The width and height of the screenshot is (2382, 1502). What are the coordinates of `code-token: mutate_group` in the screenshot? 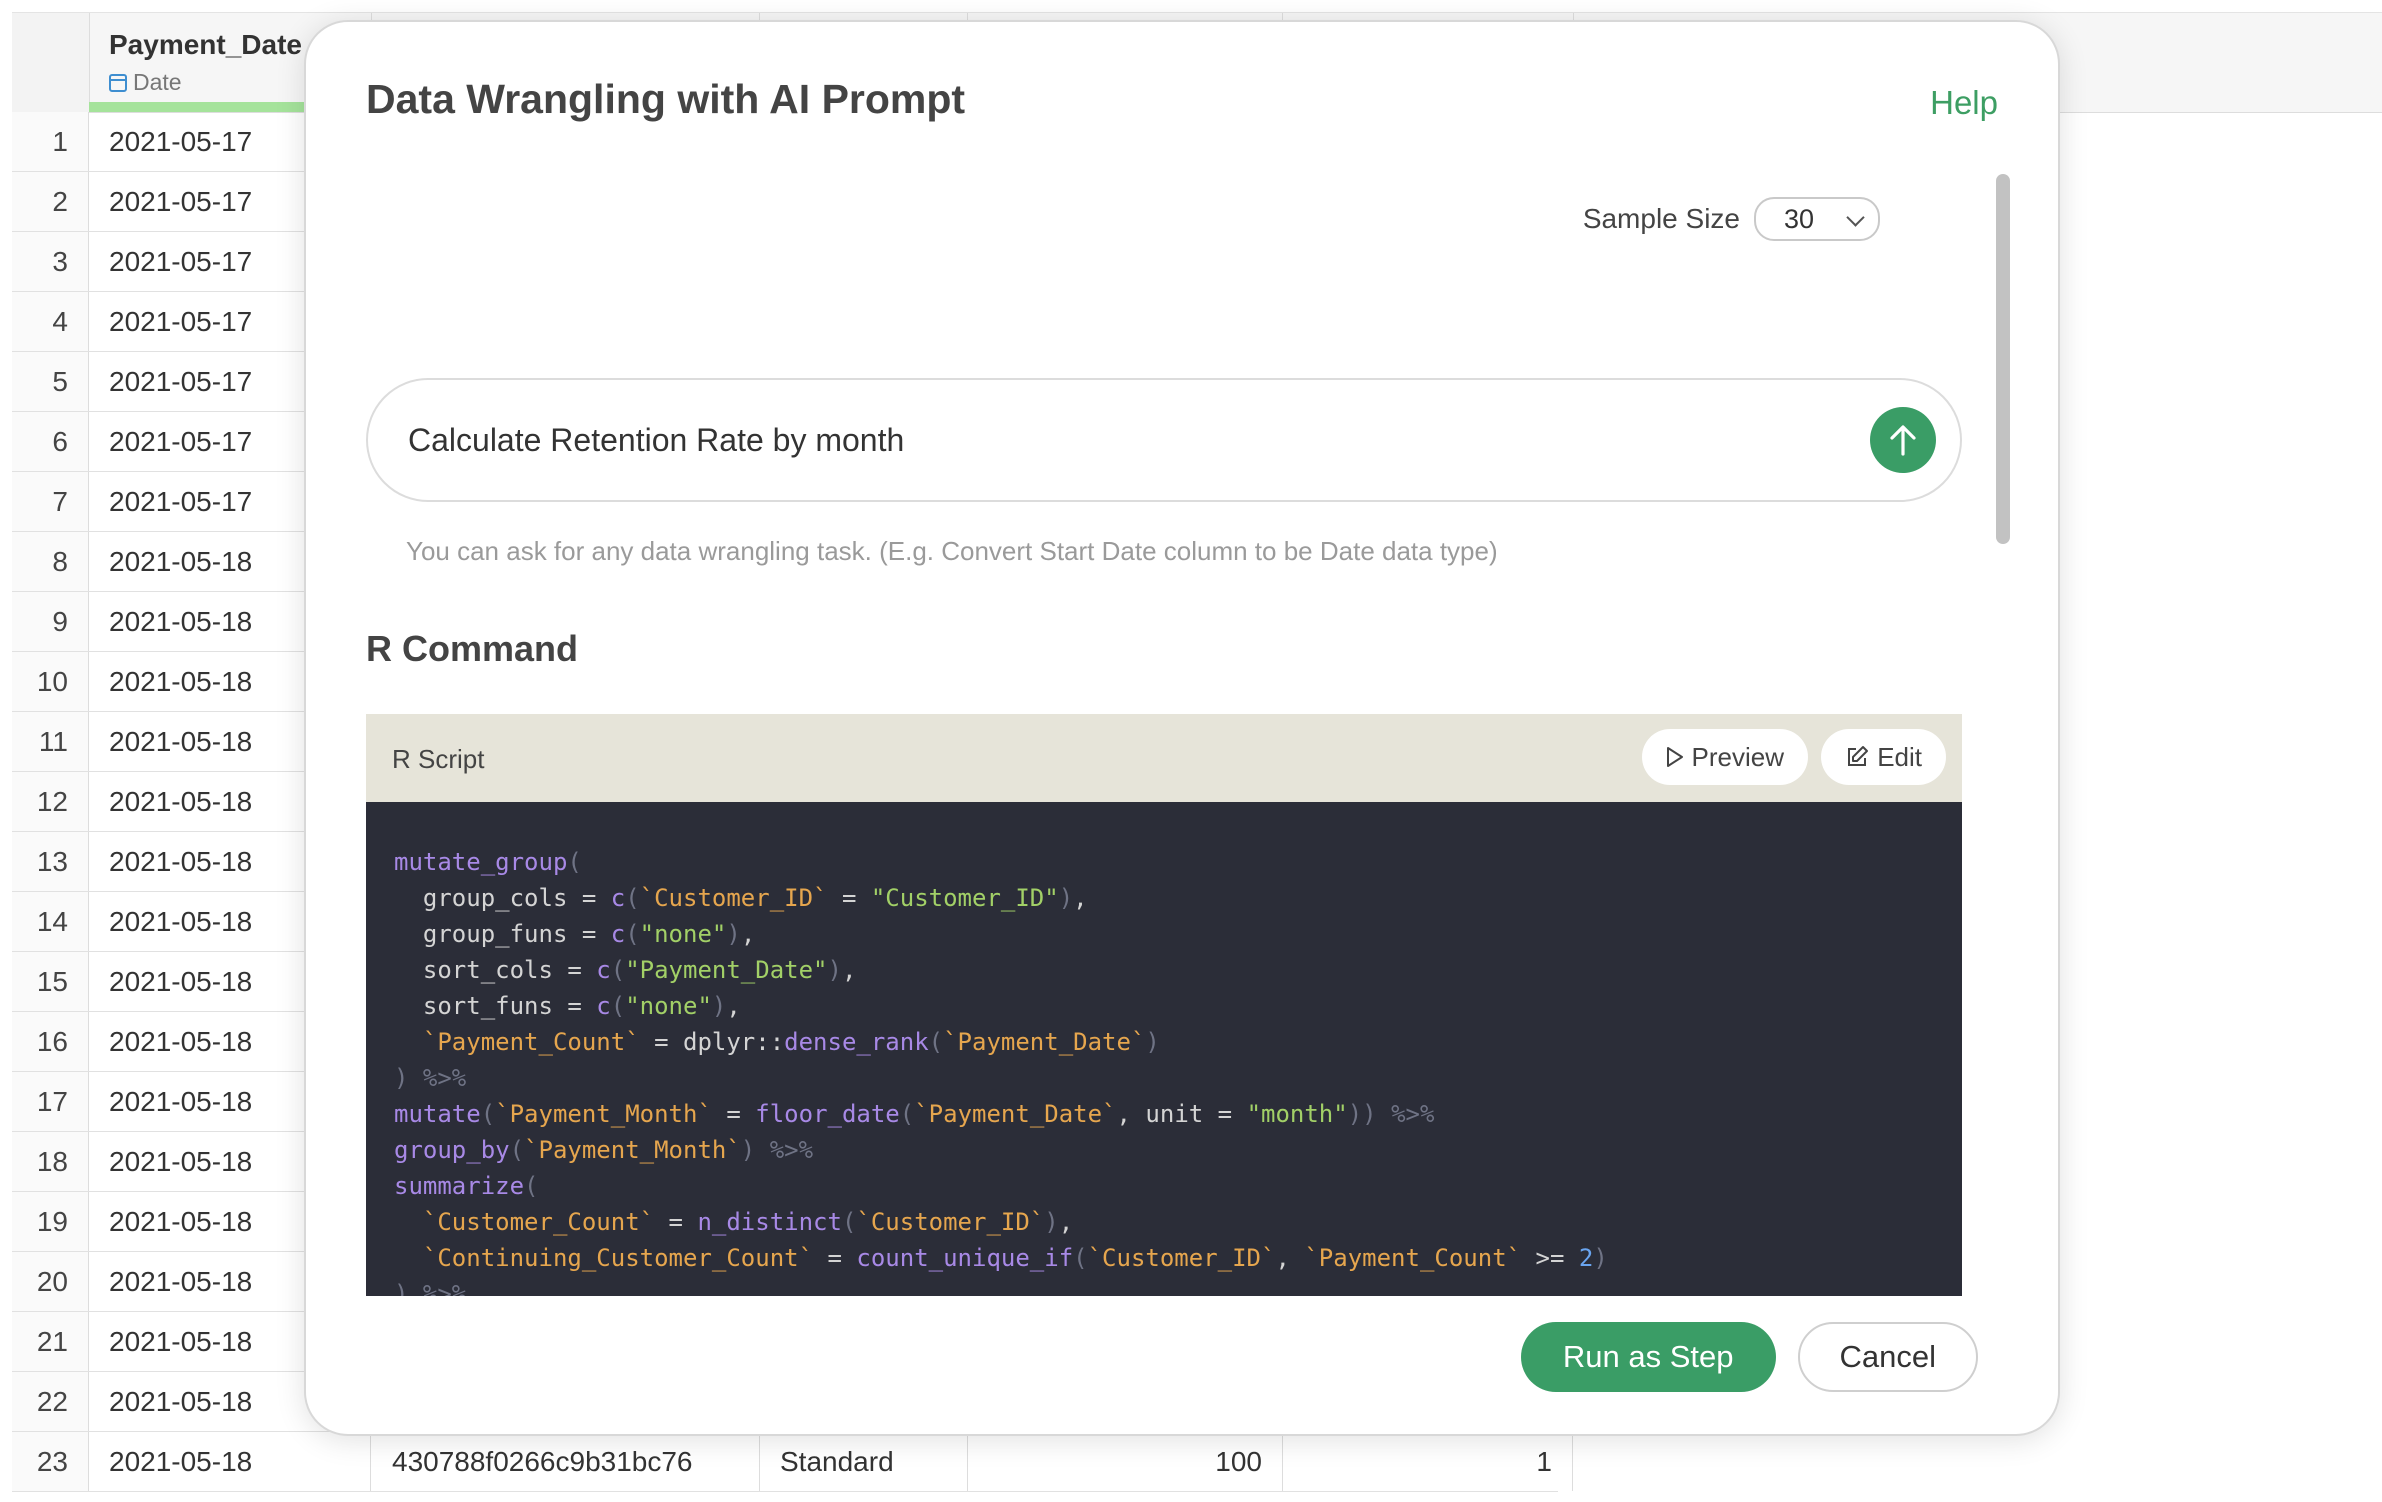 It's located at (481, 862).